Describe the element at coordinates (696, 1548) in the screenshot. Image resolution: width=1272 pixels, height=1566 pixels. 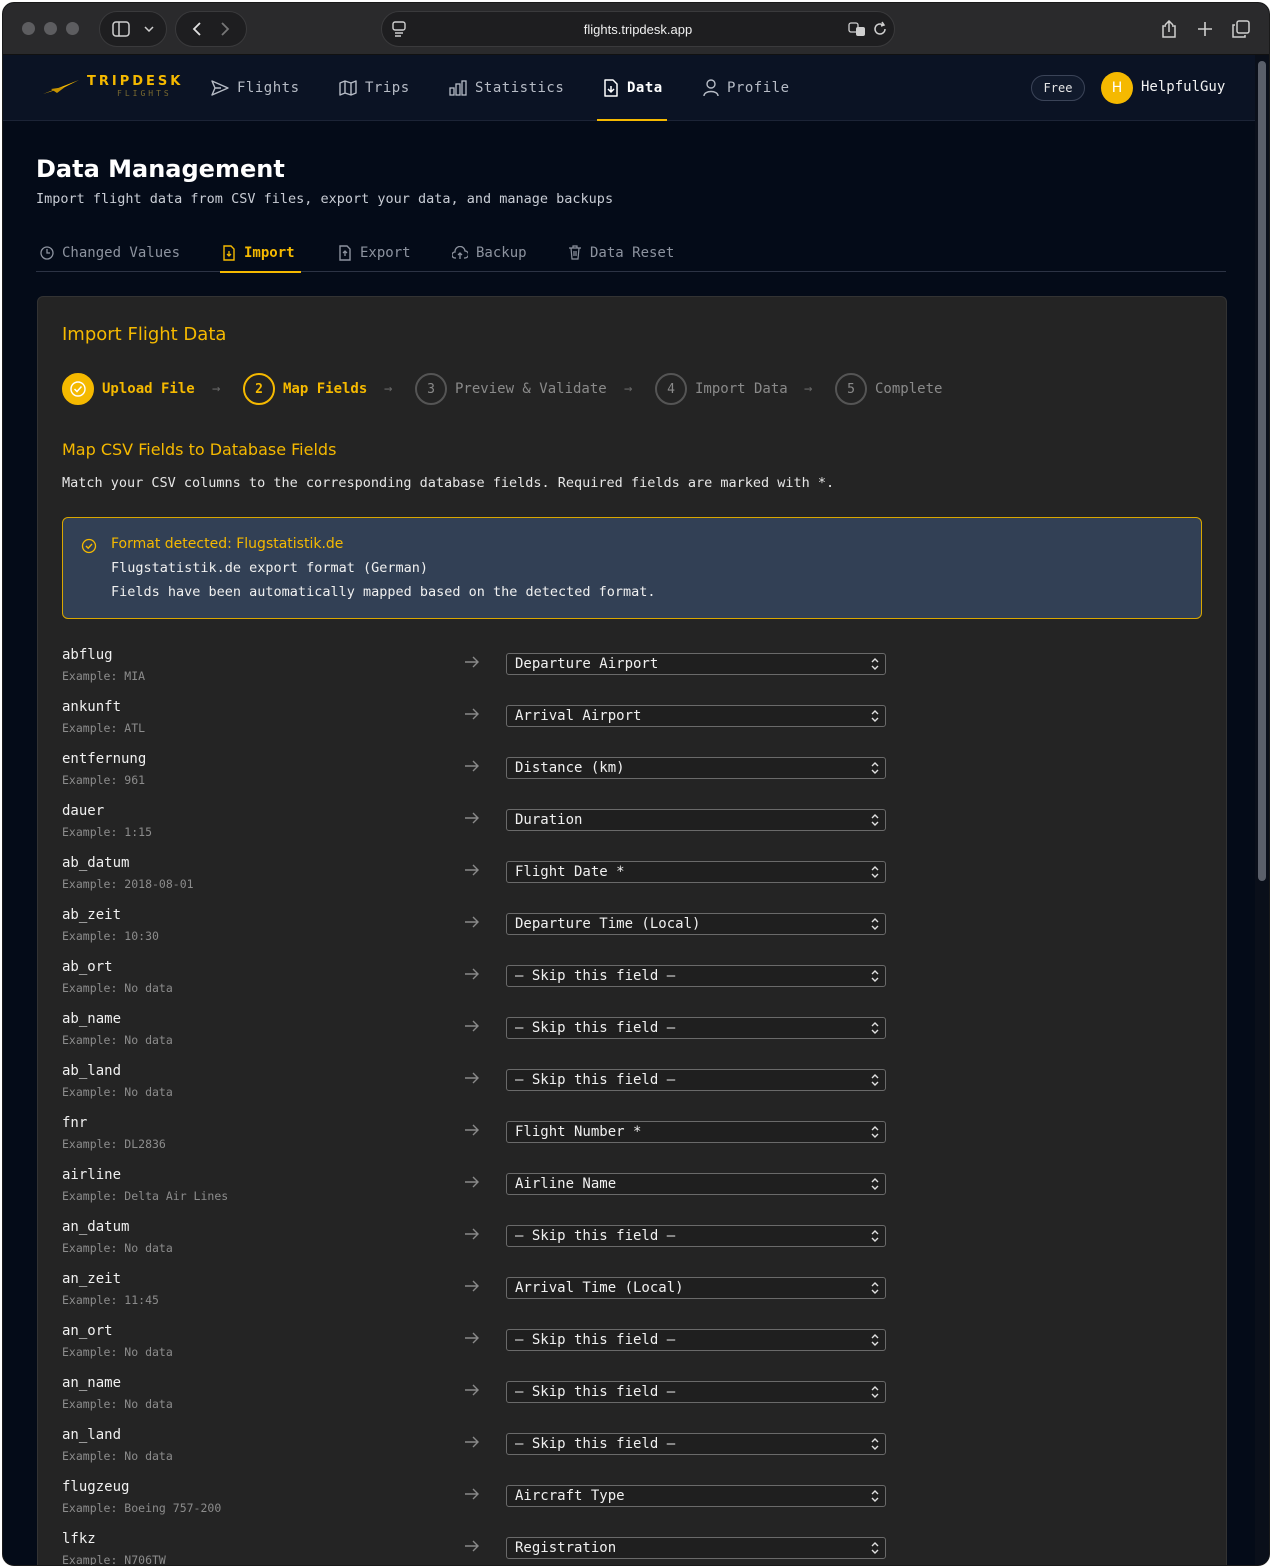
I see `database-field-select: Registration` at that location.